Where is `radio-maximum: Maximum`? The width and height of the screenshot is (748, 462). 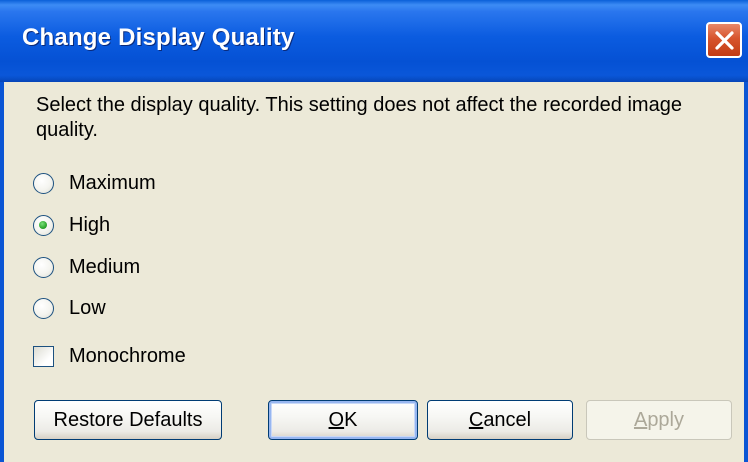
radio-maximum: Maximum is located at coordinates (94, 183).